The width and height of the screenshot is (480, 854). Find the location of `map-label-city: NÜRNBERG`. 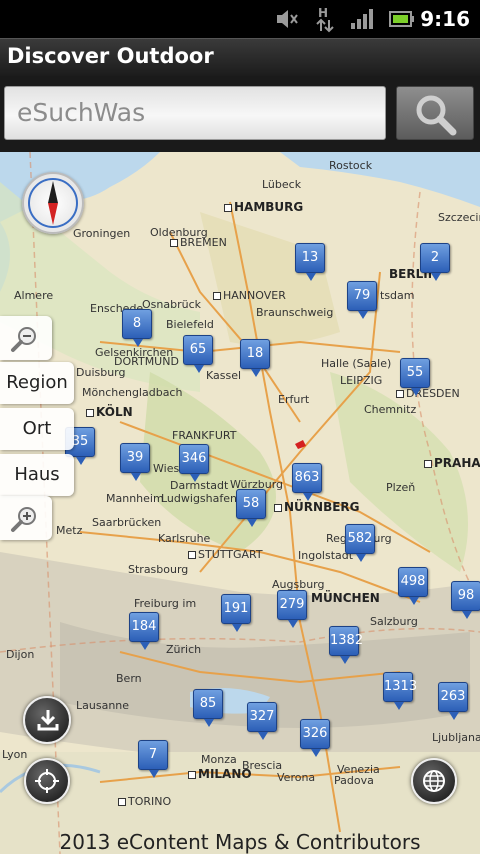

map-label-city: NÜRNBERG is located at coordinates (317, 507).